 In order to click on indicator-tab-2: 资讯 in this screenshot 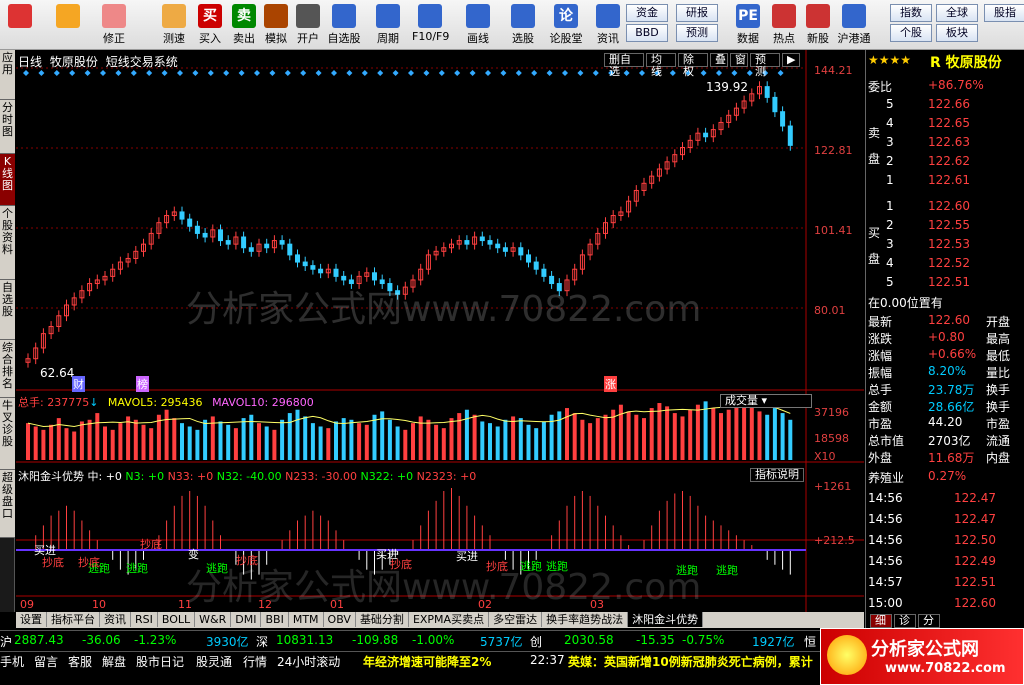, I will do `click(115, 619)`.